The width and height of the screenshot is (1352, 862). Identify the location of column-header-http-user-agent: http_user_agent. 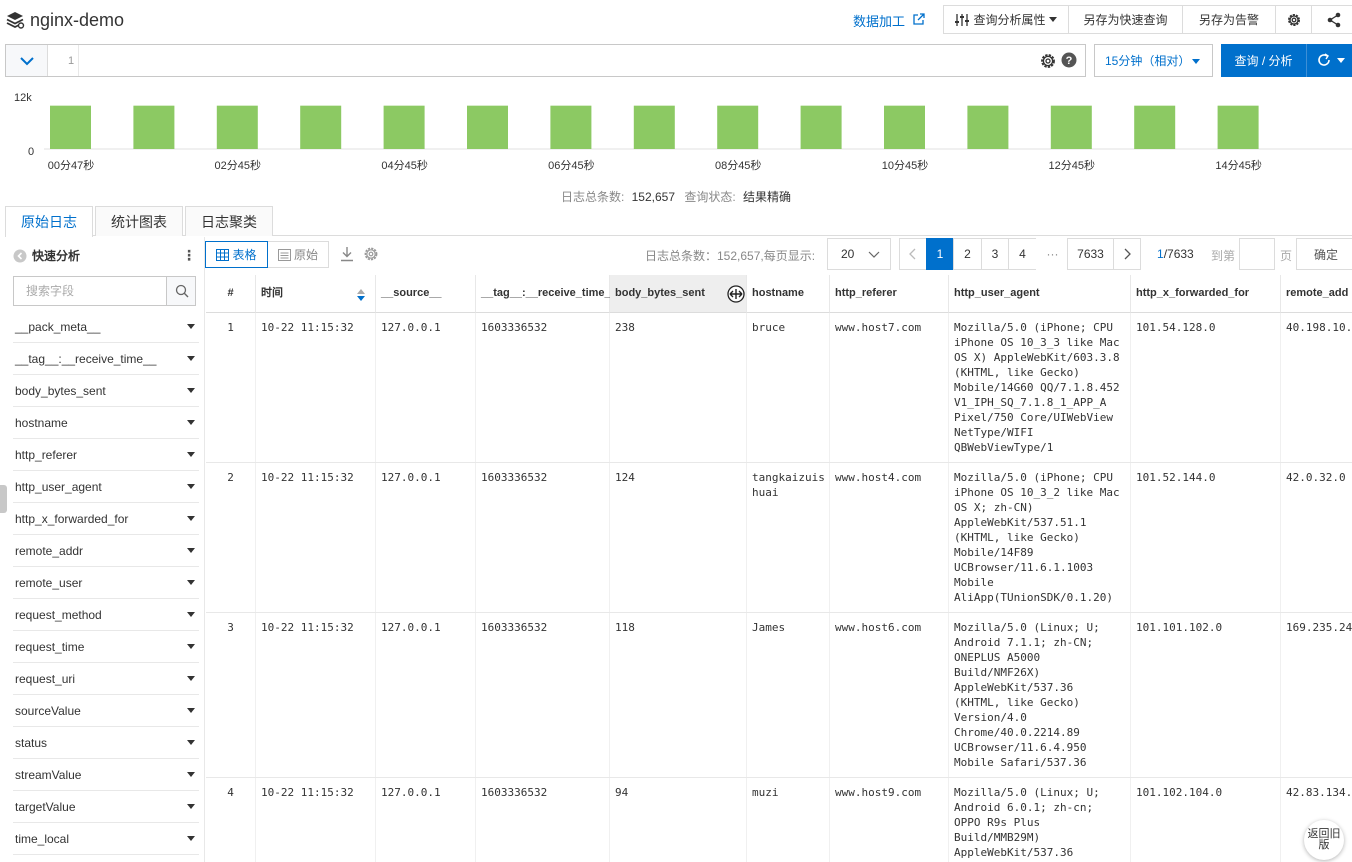
(1040, 294).